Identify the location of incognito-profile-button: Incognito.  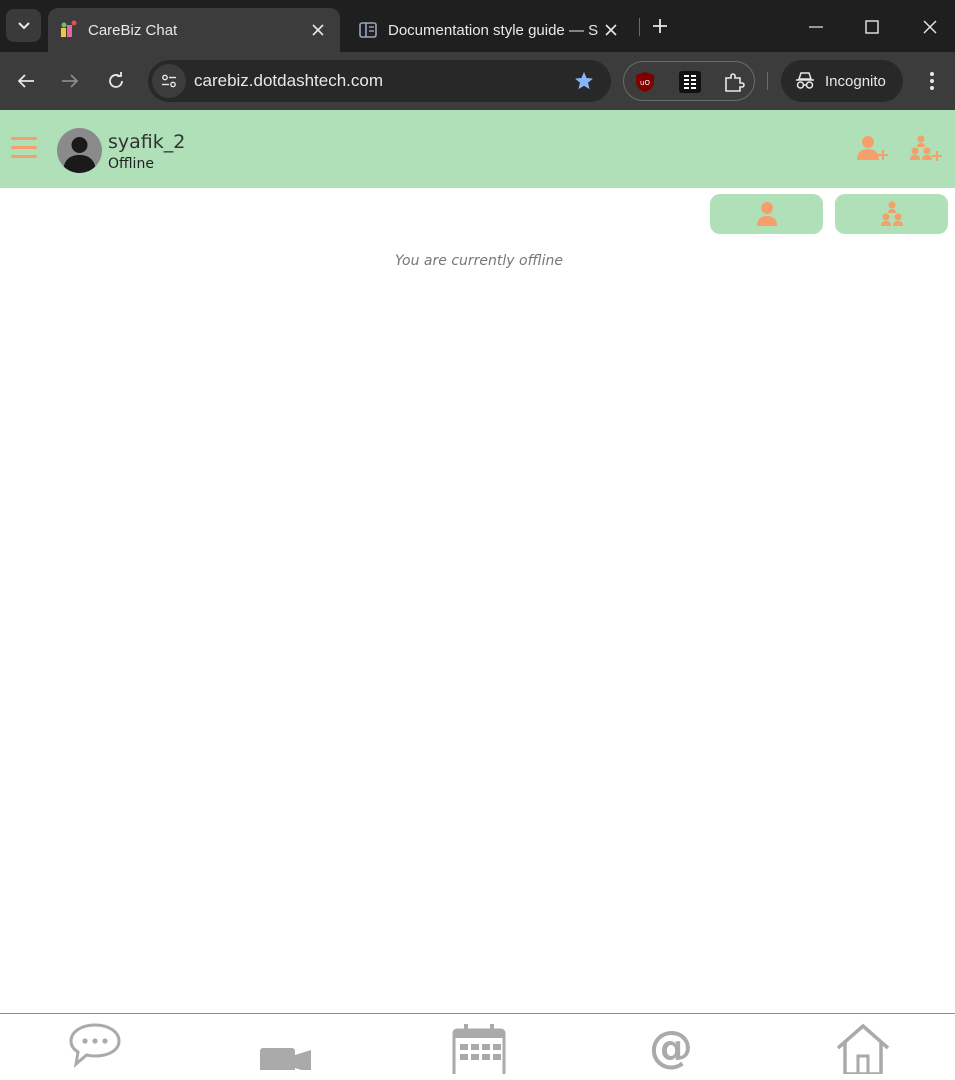
(842, 81).